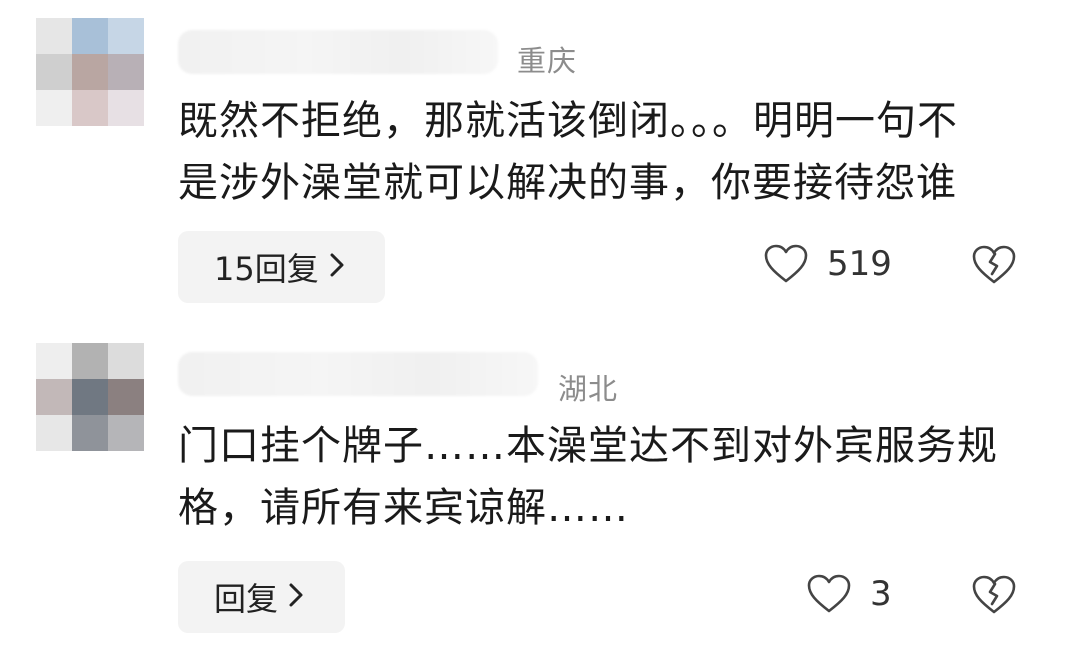  What do you see at coordinates (859, 264) in the screenshot?
I see `like-count: 519` at bounding box center [859, 264].